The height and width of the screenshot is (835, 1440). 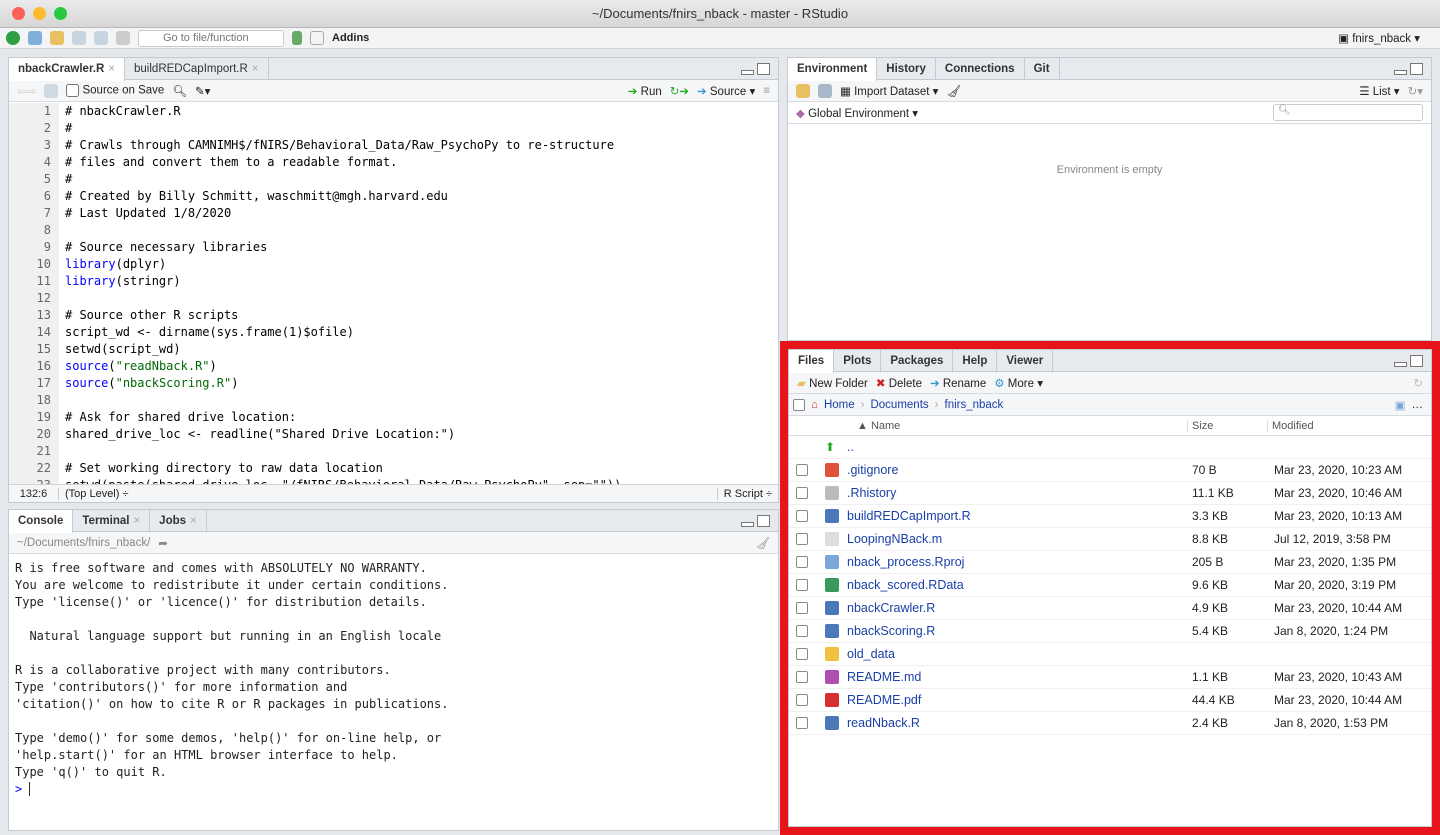 What do you see at coordinates (1022, 426) in the screenshot?
I see `column-name: ▲ Name` at bounding box center [1022, 426].